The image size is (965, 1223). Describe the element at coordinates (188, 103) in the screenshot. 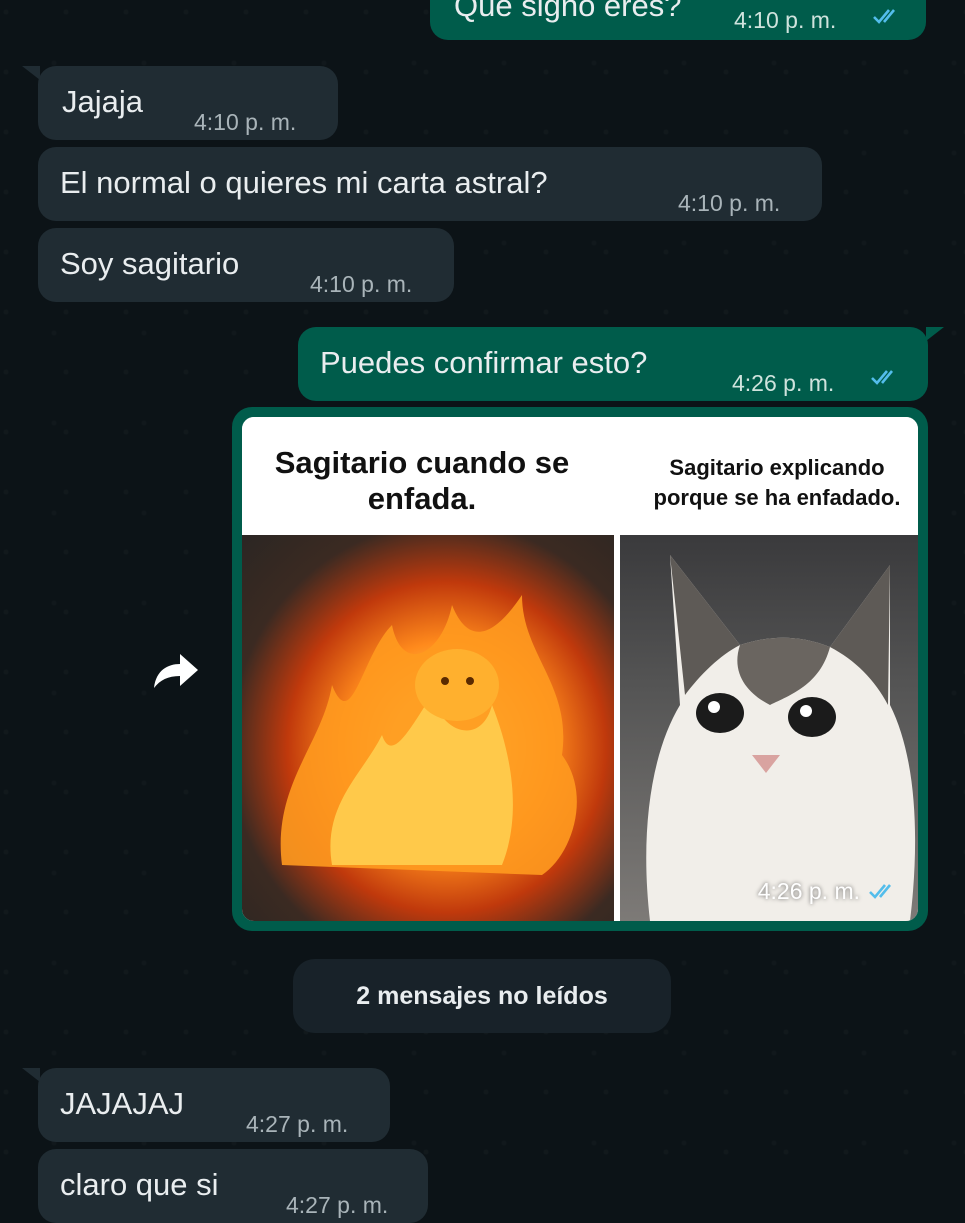

I see `message-bubble-incoming: Jajaja 4:10 p. m.` at that location.